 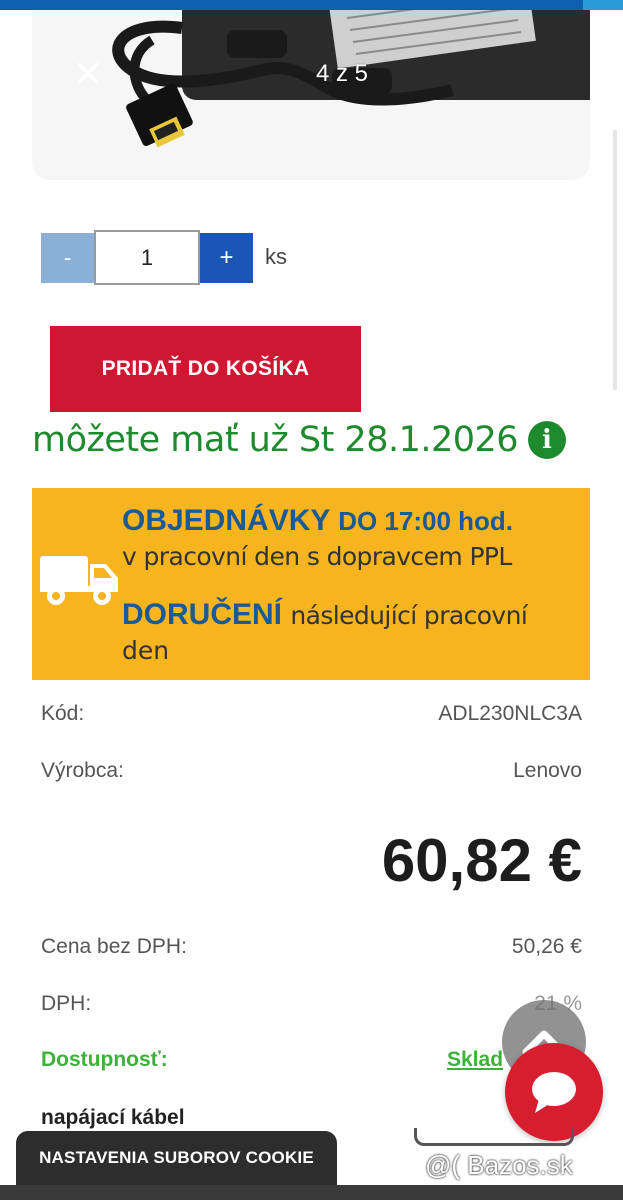 What do you see at coordinates (104, 1059) in the screenshot?
I see `availability-label: Dostupnosť:` at bounding box center [104, 1059].